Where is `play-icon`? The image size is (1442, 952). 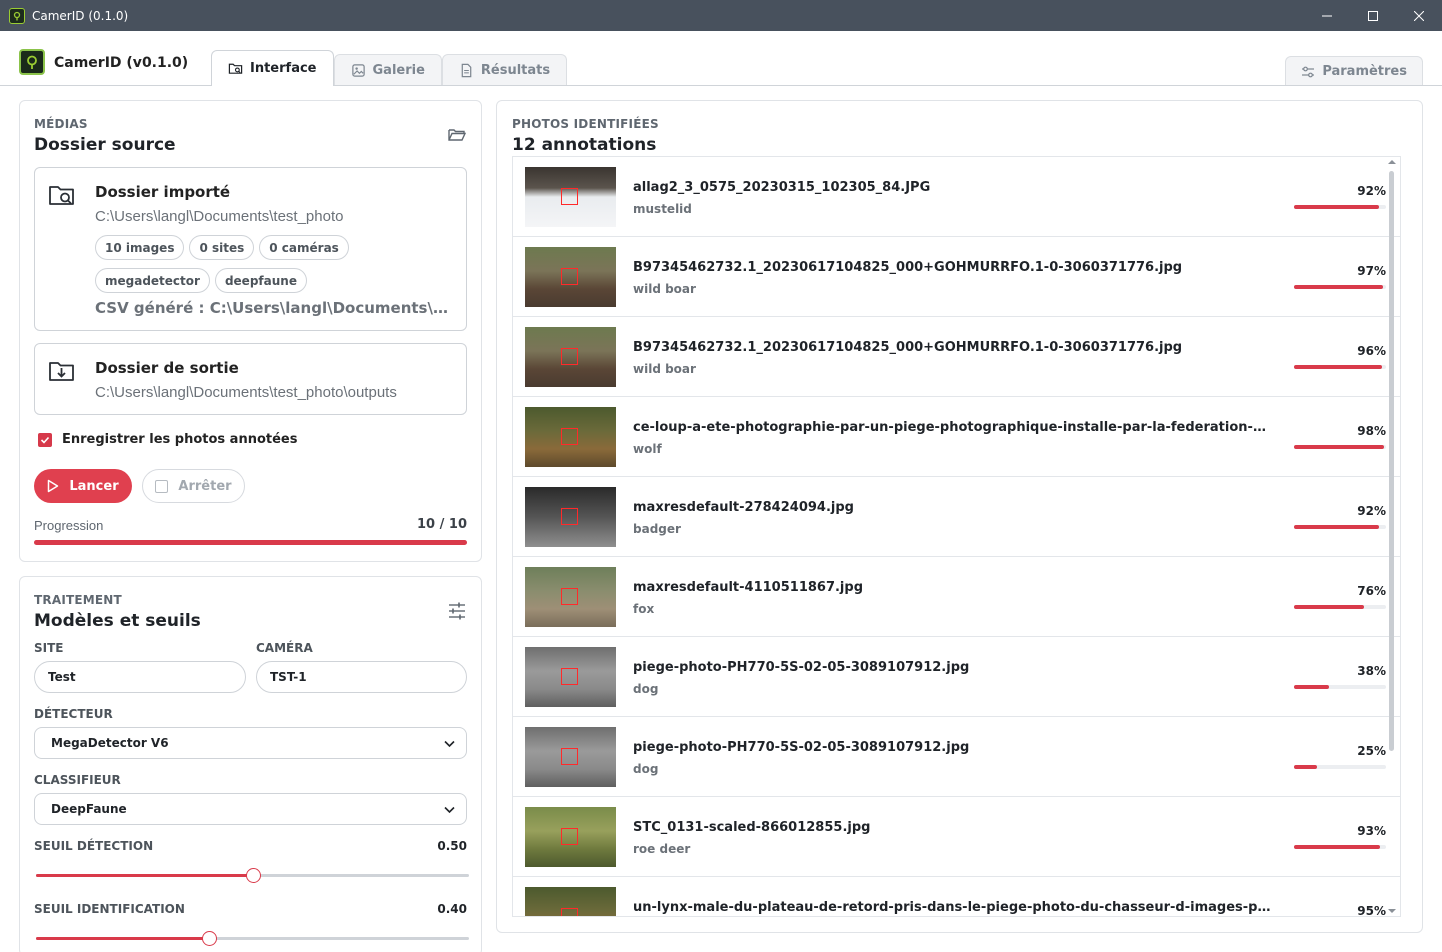
play-icon is located at coordinates (53, 486).